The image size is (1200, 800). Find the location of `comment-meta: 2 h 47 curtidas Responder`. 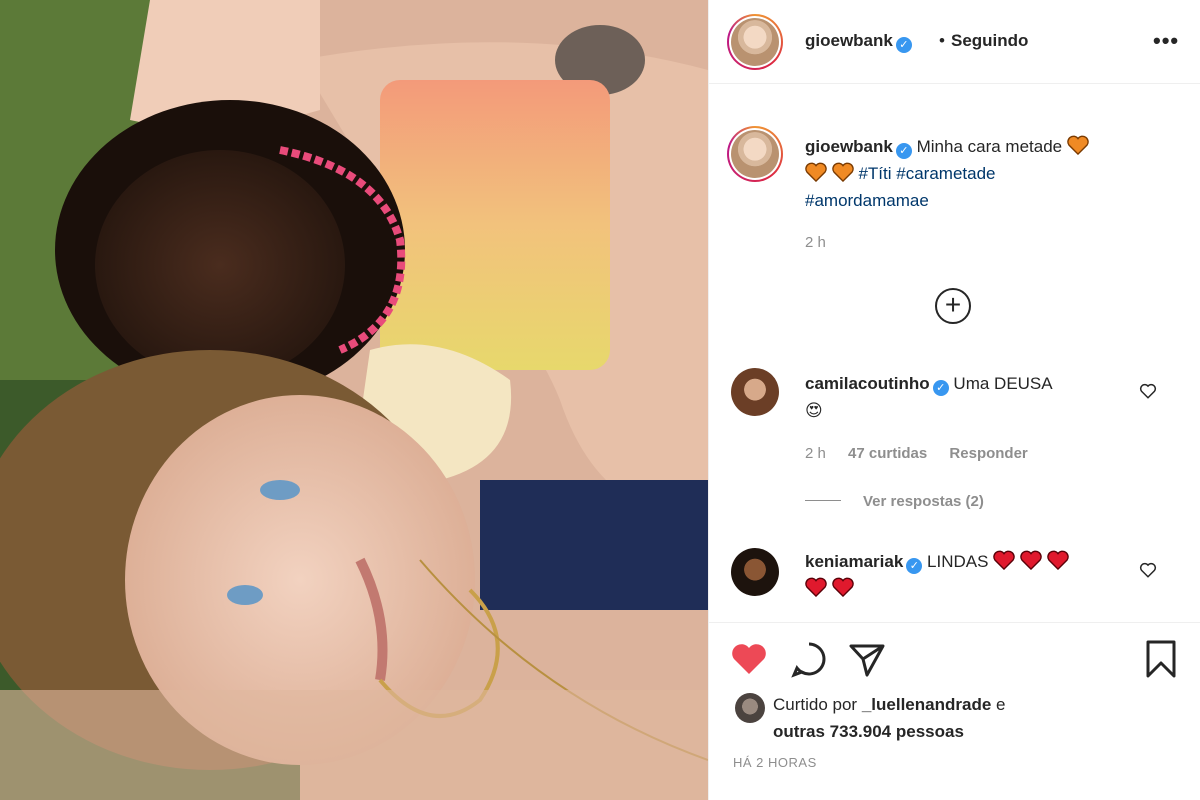

comment-meta: 2 h 47 curtidas Responder is located at coordinates (925, 453).